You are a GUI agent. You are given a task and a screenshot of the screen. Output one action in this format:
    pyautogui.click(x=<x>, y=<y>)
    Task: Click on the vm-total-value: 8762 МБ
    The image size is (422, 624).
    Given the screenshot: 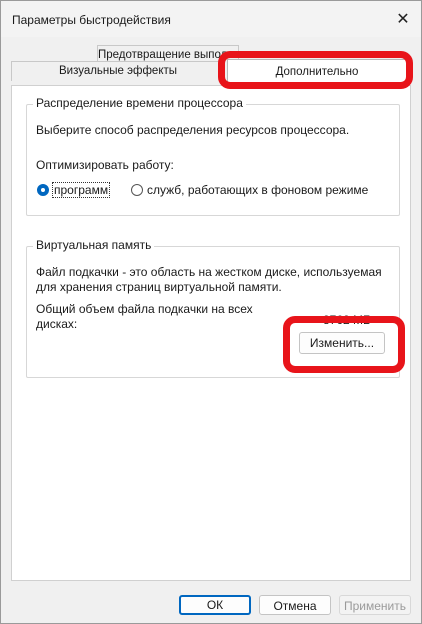 What is the action you would take?
    pyautogui.click(x=347, y=320)
    